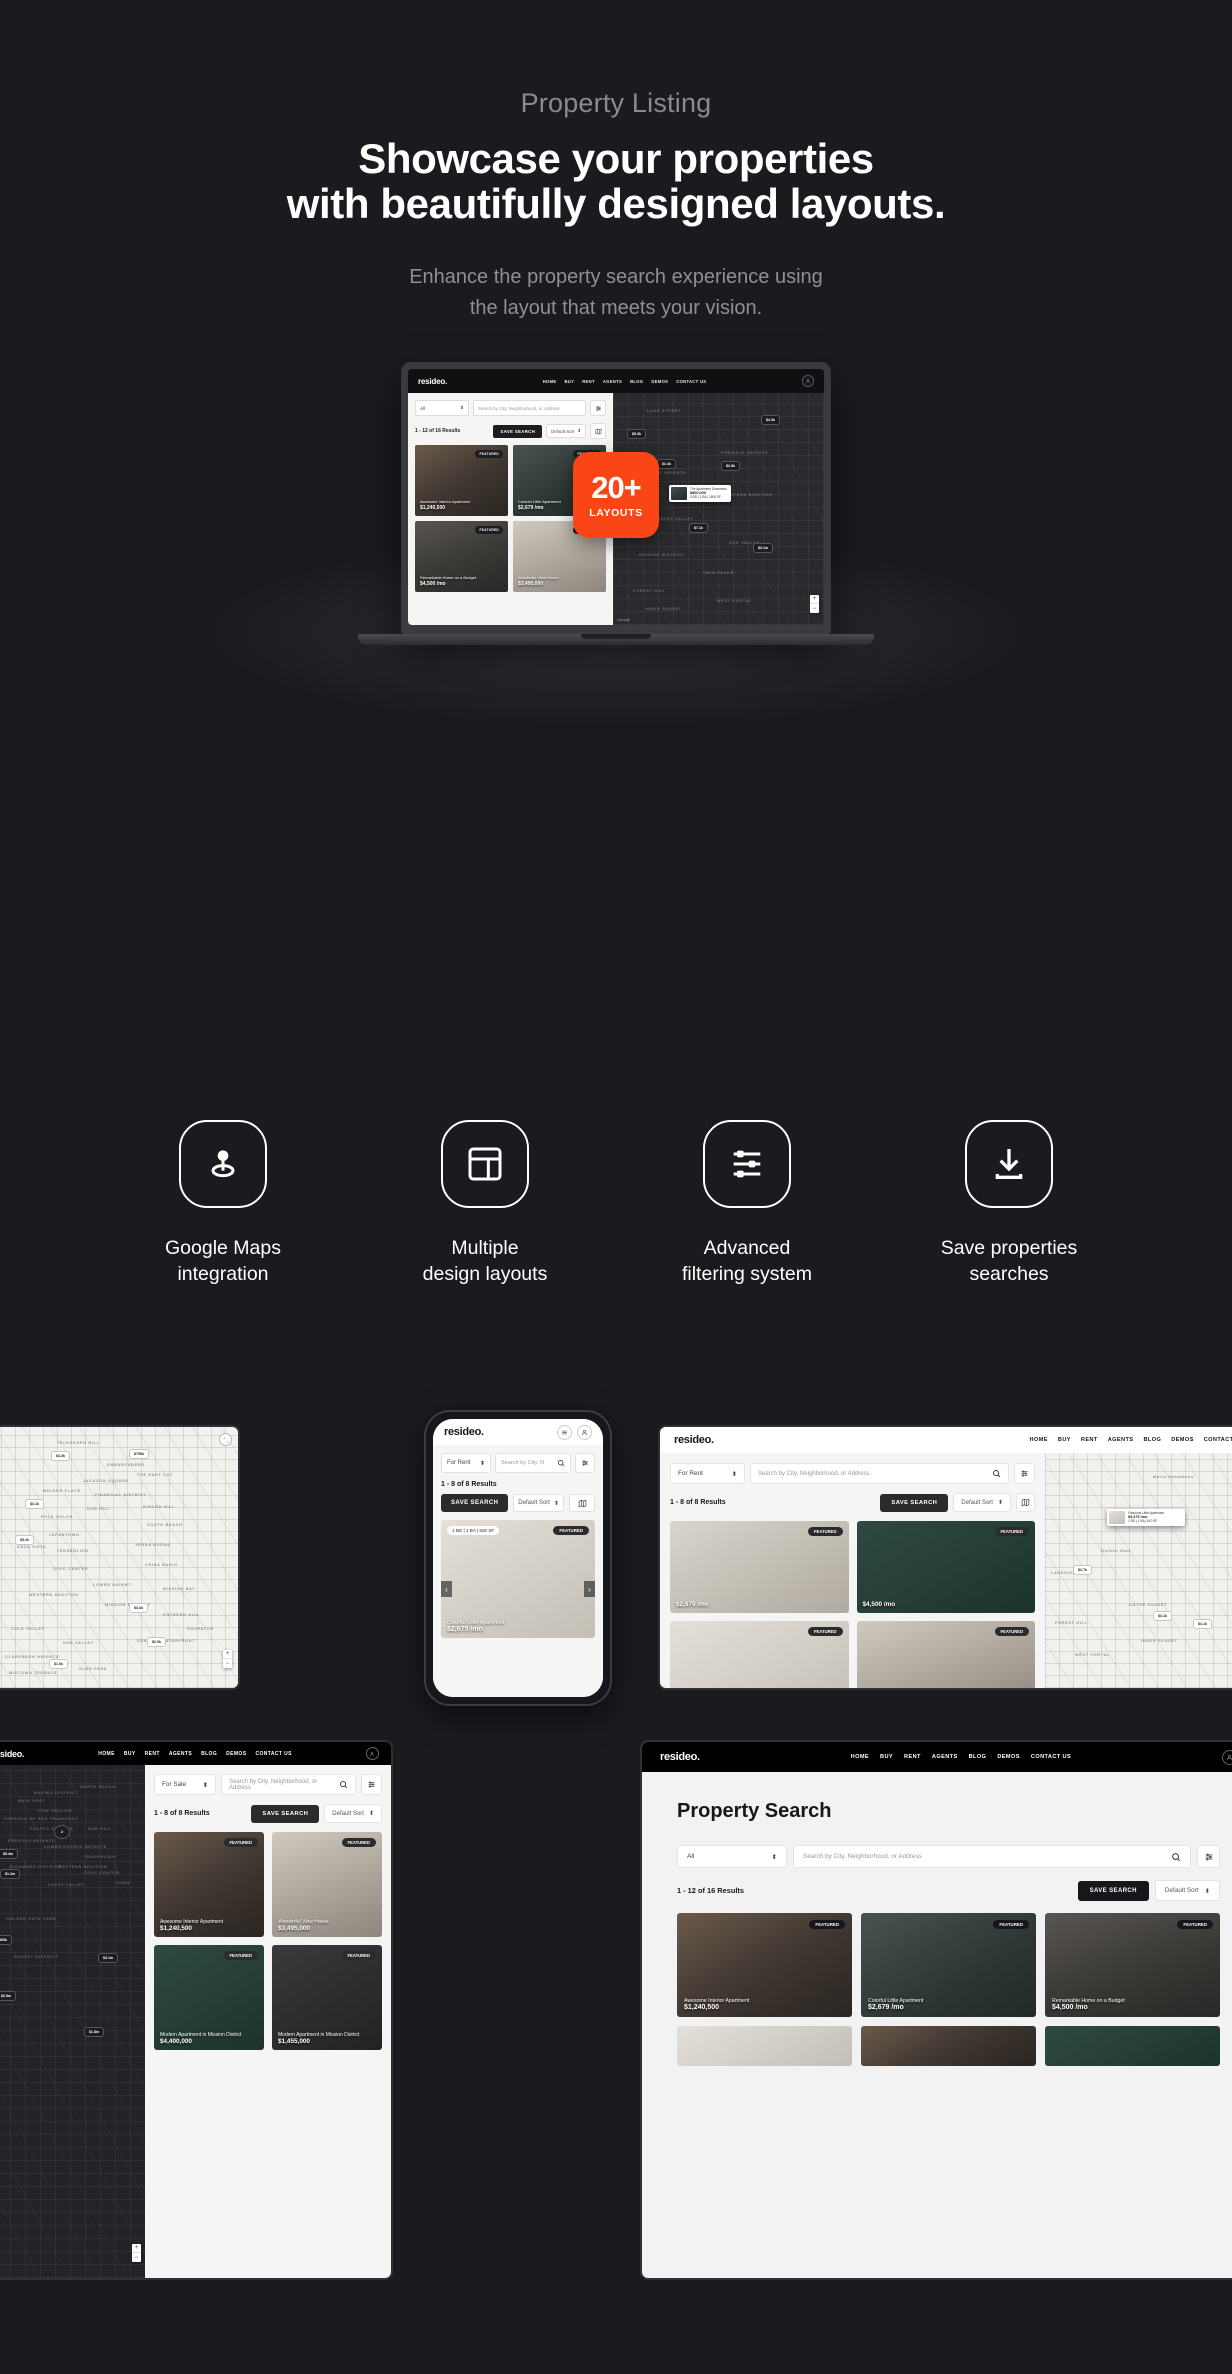 The height and width of the screenshot is (2374, 1232). What do you see at coordinates (636, 434) in the screenshot?
I see `map-price-pin: $5.3k` at bounding box center [636, 434].